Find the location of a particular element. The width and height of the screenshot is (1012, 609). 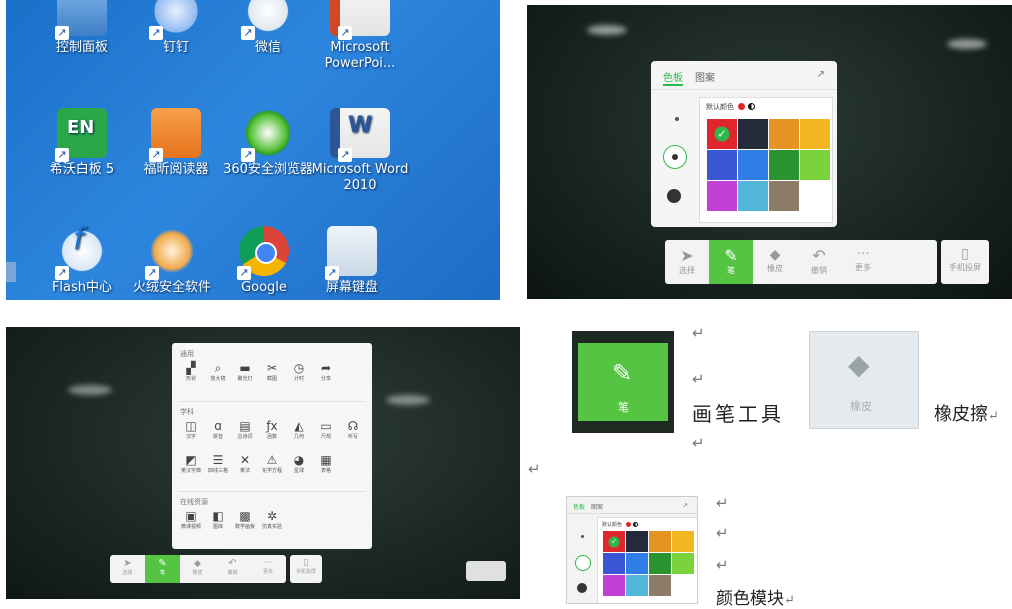

color-palette-card: 色板 图案 ↗ 默认颜色 ✓ is located at coordinates (744, 144).